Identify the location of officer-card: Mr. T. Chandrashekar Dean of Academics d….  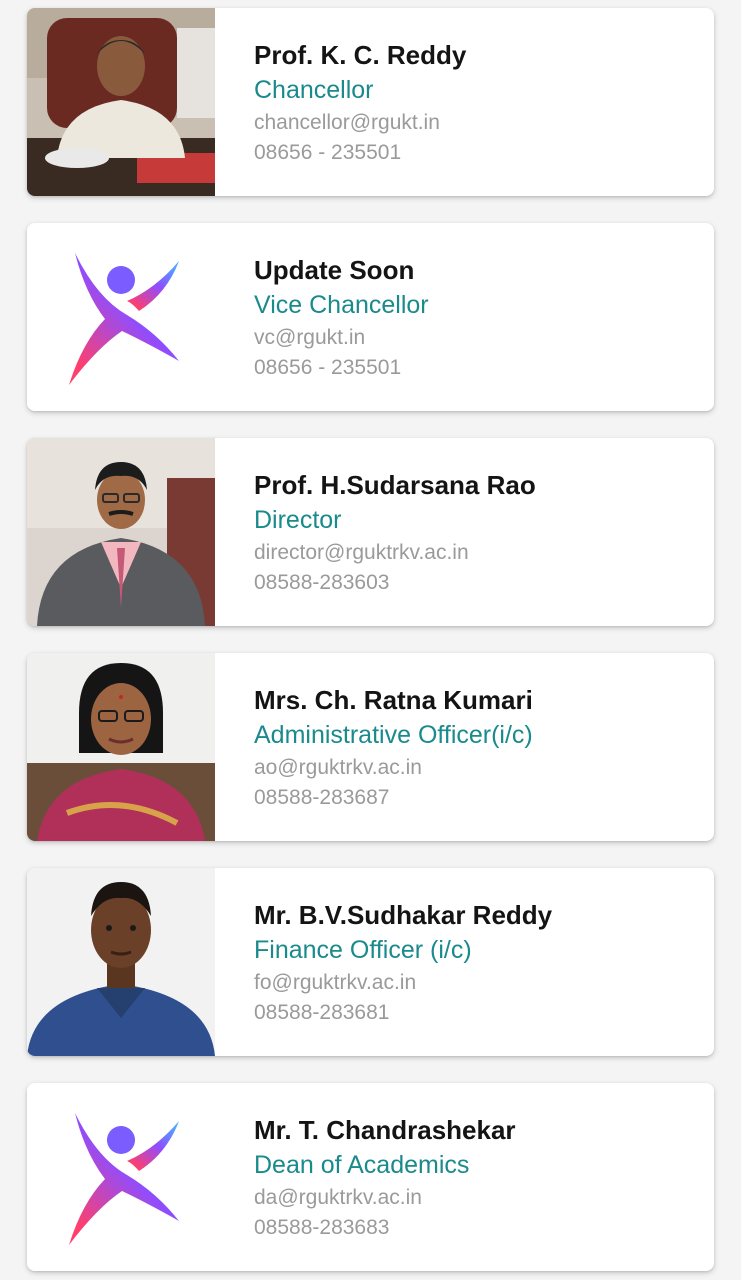
(370, 1177).